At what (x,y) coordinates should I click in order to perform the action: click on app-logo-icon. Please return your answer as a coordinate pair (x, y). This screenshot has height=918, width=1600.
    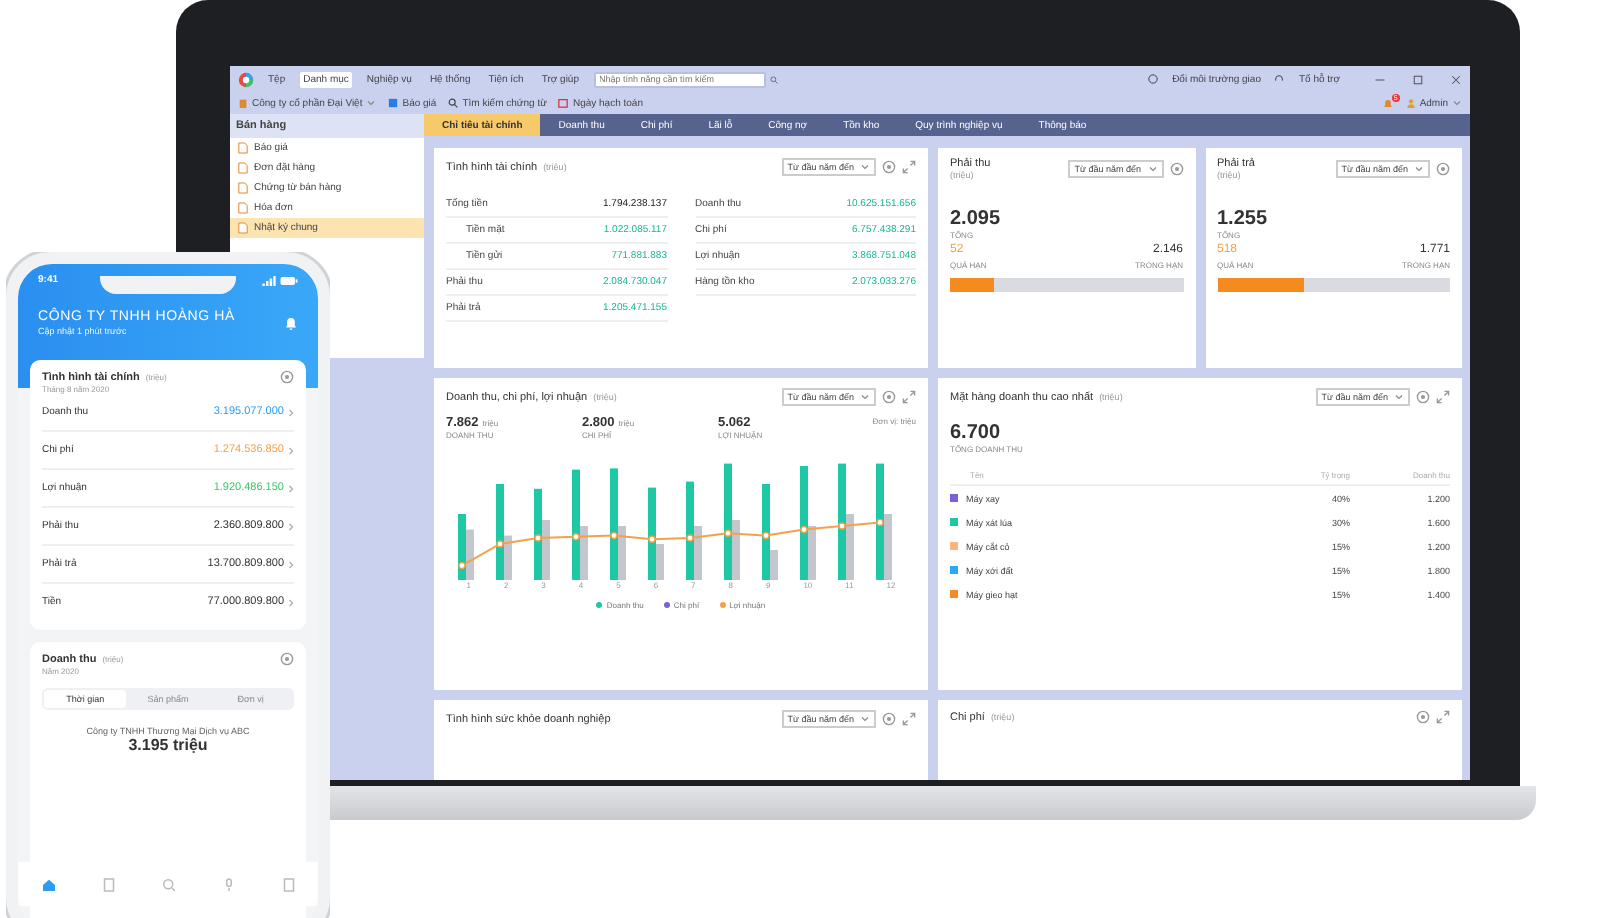
    Looking at the image, I should click on (246, 79).